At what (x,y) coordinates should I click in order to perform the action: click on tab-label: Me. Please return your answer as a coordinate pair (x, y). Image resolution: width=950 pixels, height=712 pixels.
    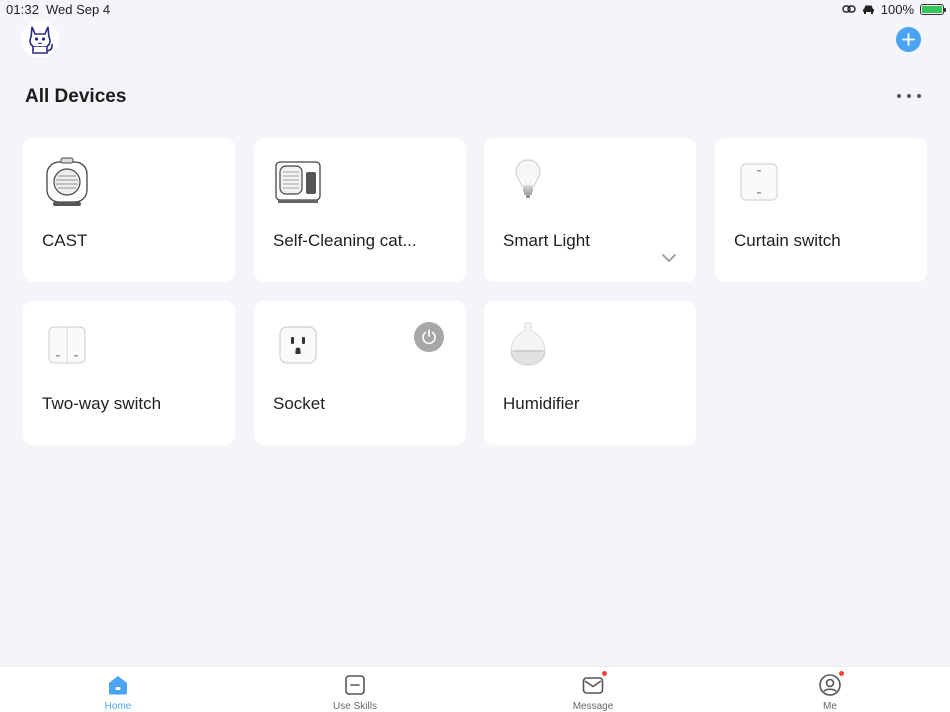
    Looking at the image, I should click on (830, 706).